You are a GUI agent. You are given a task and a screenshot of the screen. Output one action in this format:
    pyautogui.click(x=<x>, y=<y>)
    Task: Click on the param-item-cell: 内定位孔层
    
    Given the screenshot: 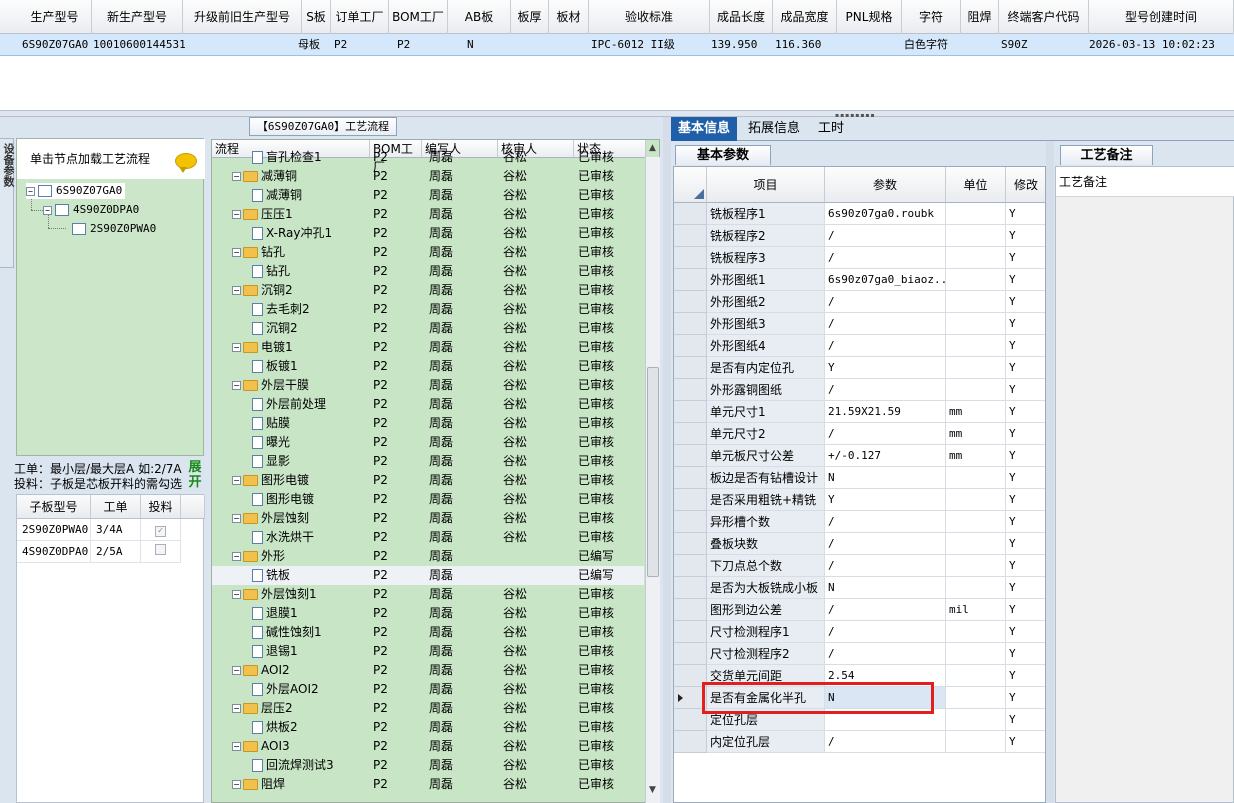 What is the action you would take?
    pyautogui.click(x=766, y=742)
    